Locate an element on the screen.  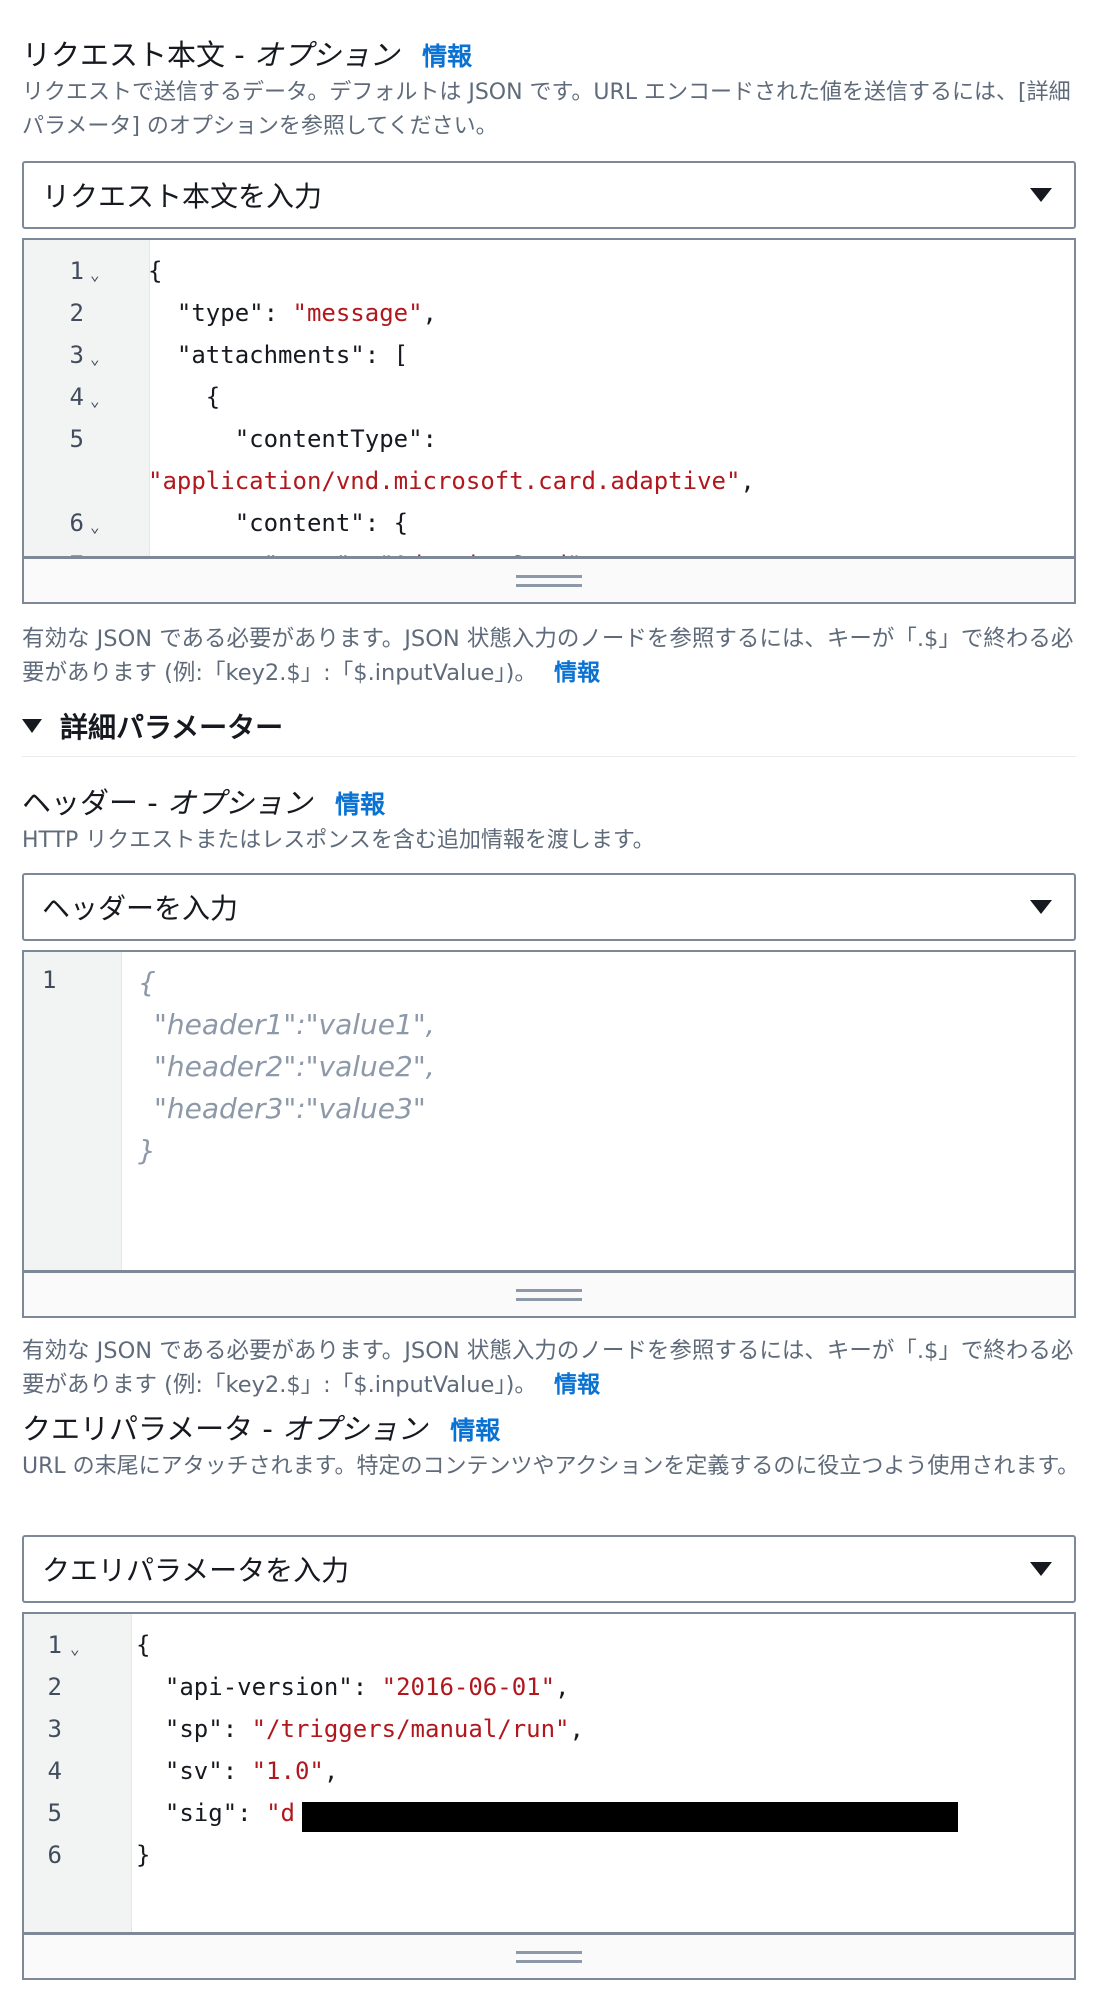
code-text: "sv": "1.0", is located at coordinates (237, 1771).